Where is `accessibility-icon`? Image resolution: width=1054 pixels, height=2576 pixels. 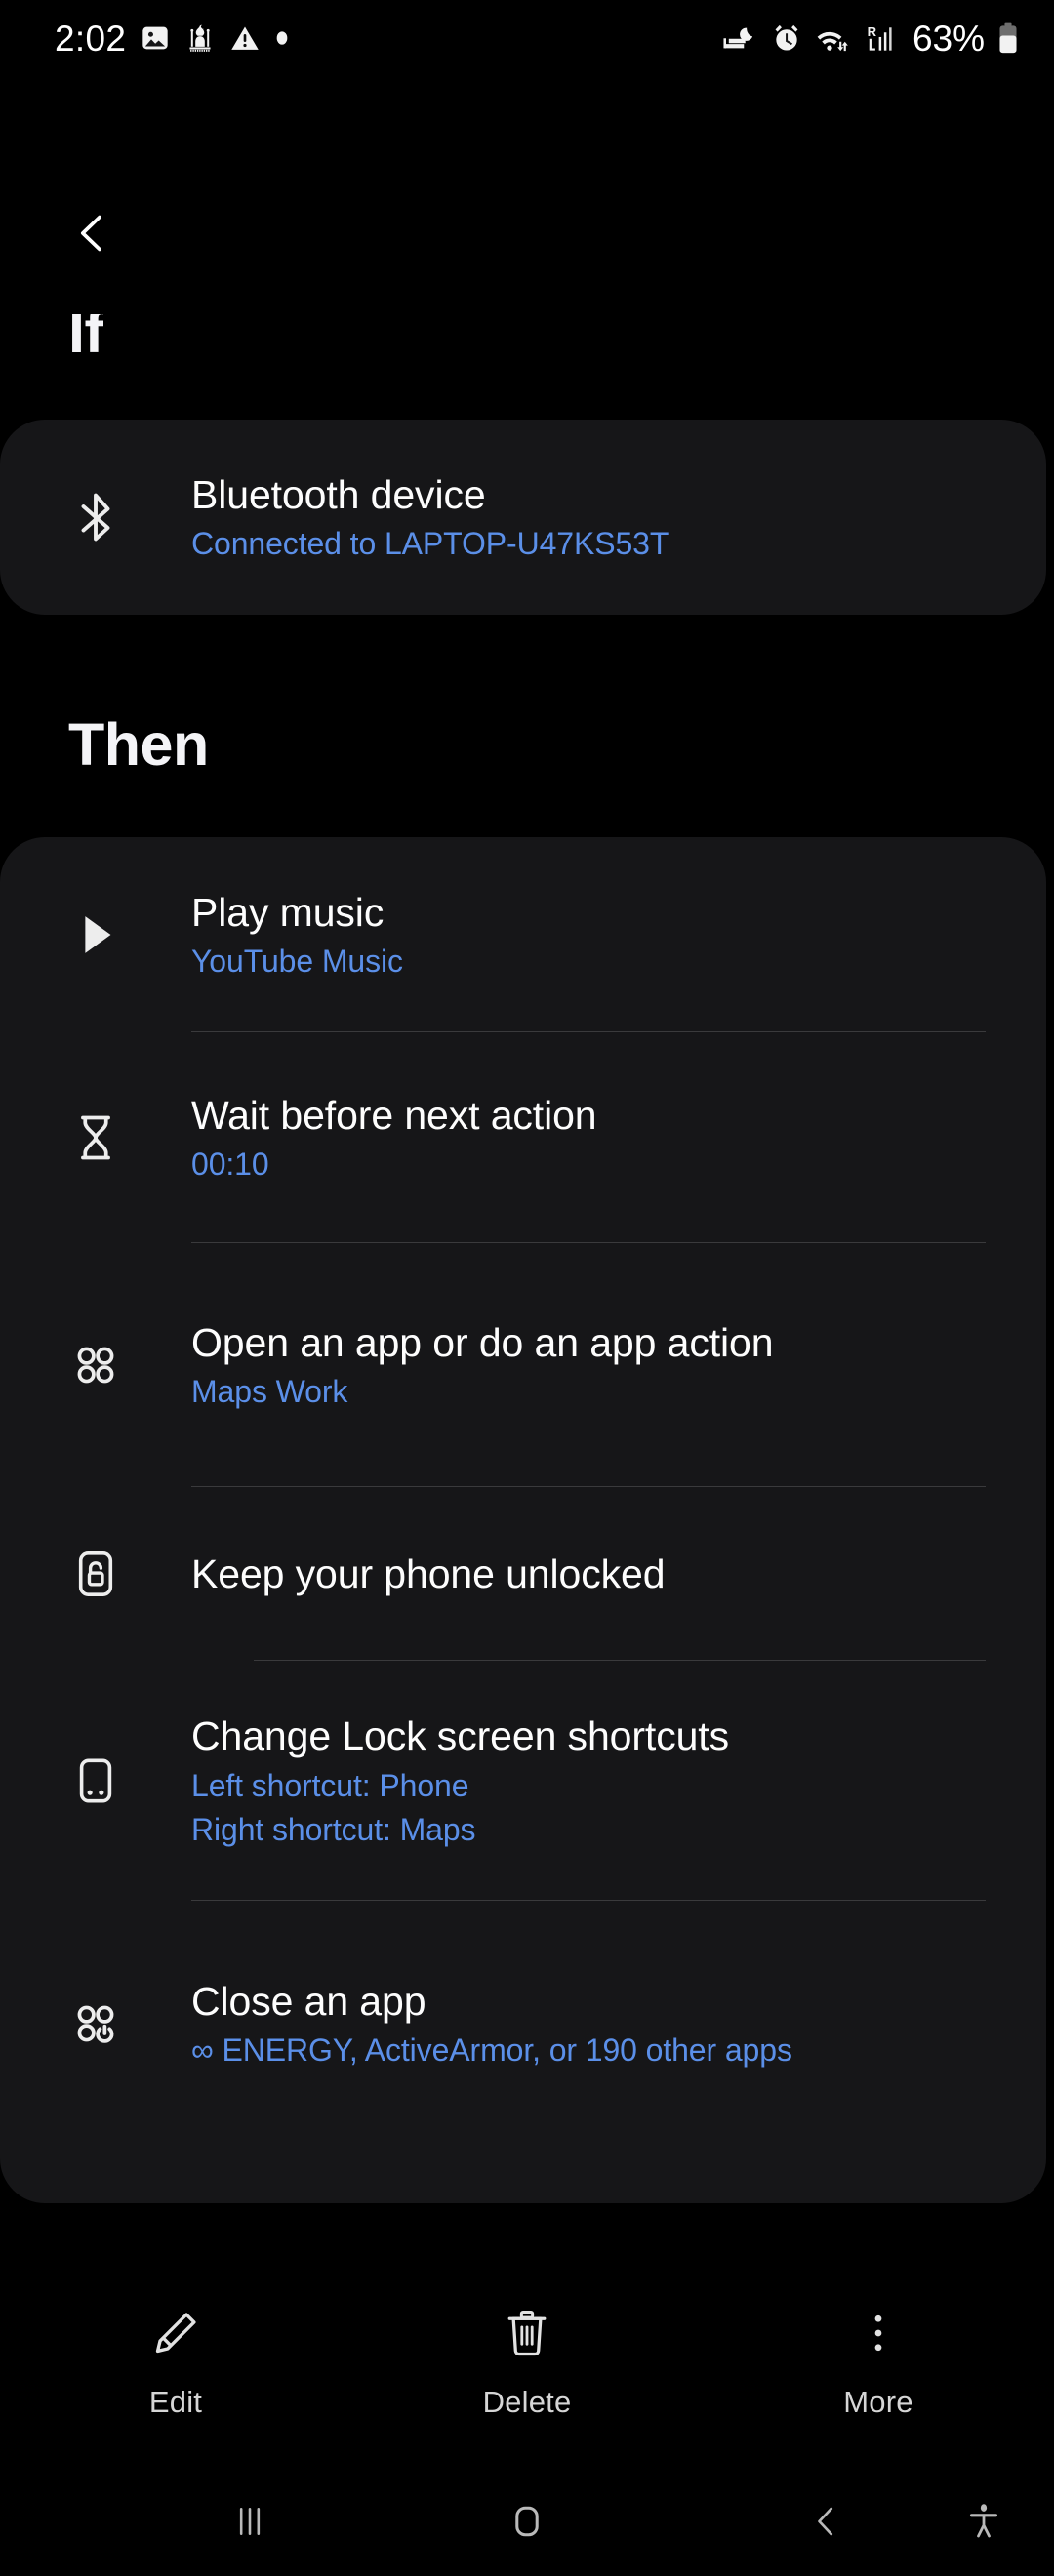 accessibility-icon is located at coordinates (983, 2521).